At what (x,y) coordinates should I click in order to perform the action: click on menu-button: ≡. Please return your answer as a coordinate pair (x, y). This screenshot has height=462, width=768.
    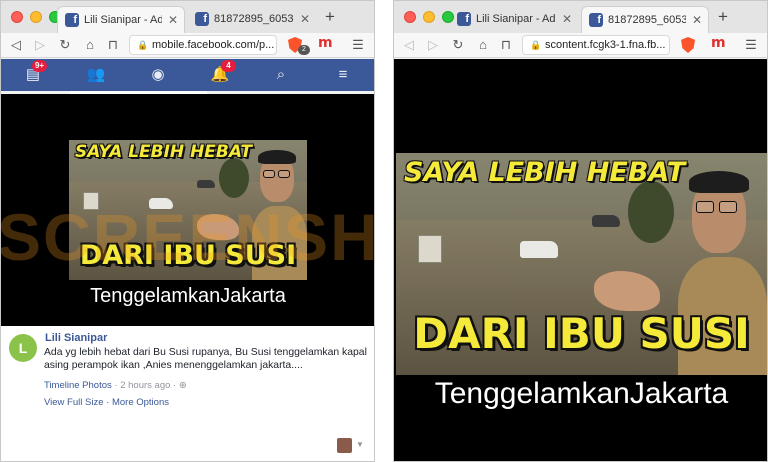
    Looking at the image, I should click on (343, 75).